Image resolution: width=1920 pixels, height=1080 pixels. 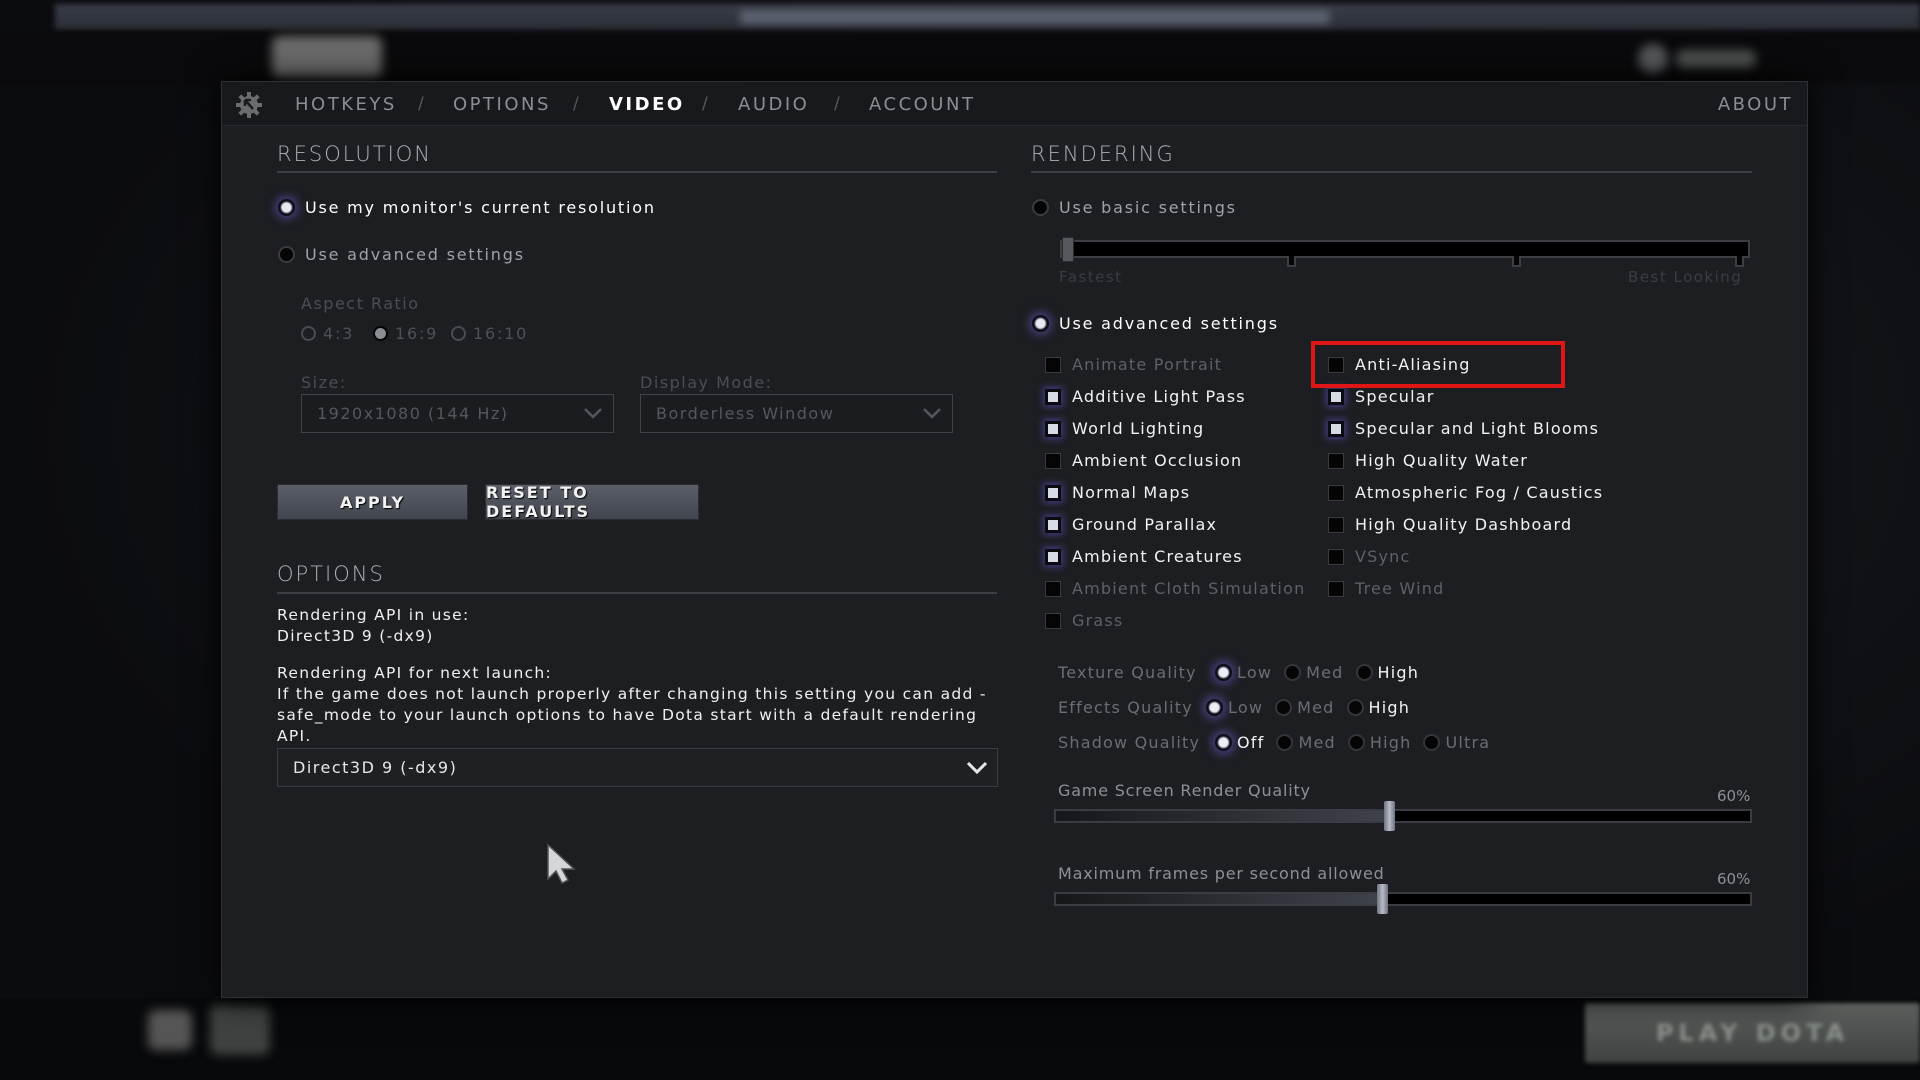 I want to click on radio-effects-quality-low: Low, so click(x=1234, y=707).